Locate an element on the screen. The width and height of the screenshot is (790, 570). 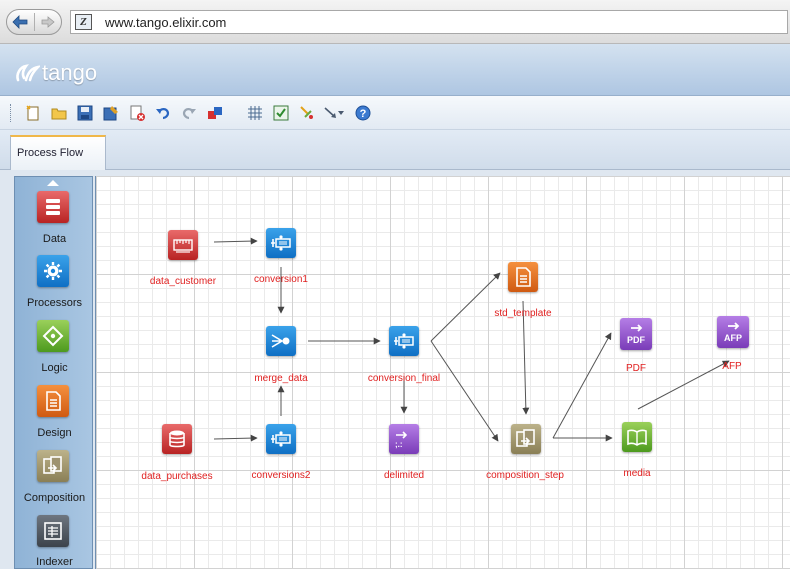
delete-icon is located at coordinates (137, 113).